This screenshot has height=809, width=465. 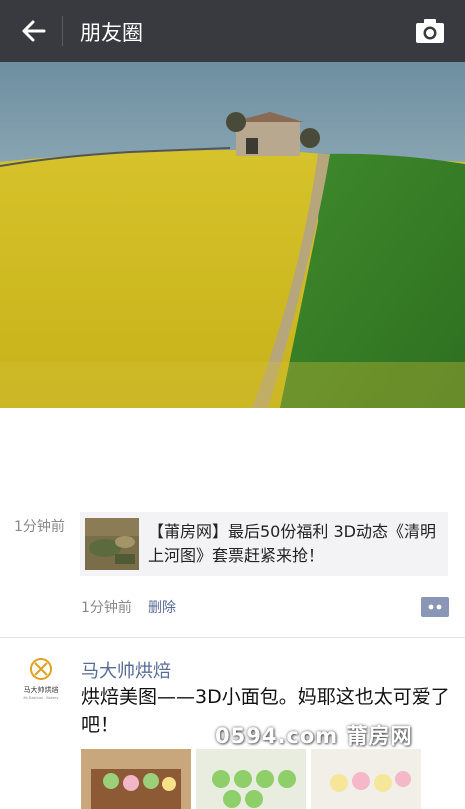 What do you see at coordinates (435, 607) in the screenshot?
I see `comment-menu-icon` at bounding box center [435, 607].